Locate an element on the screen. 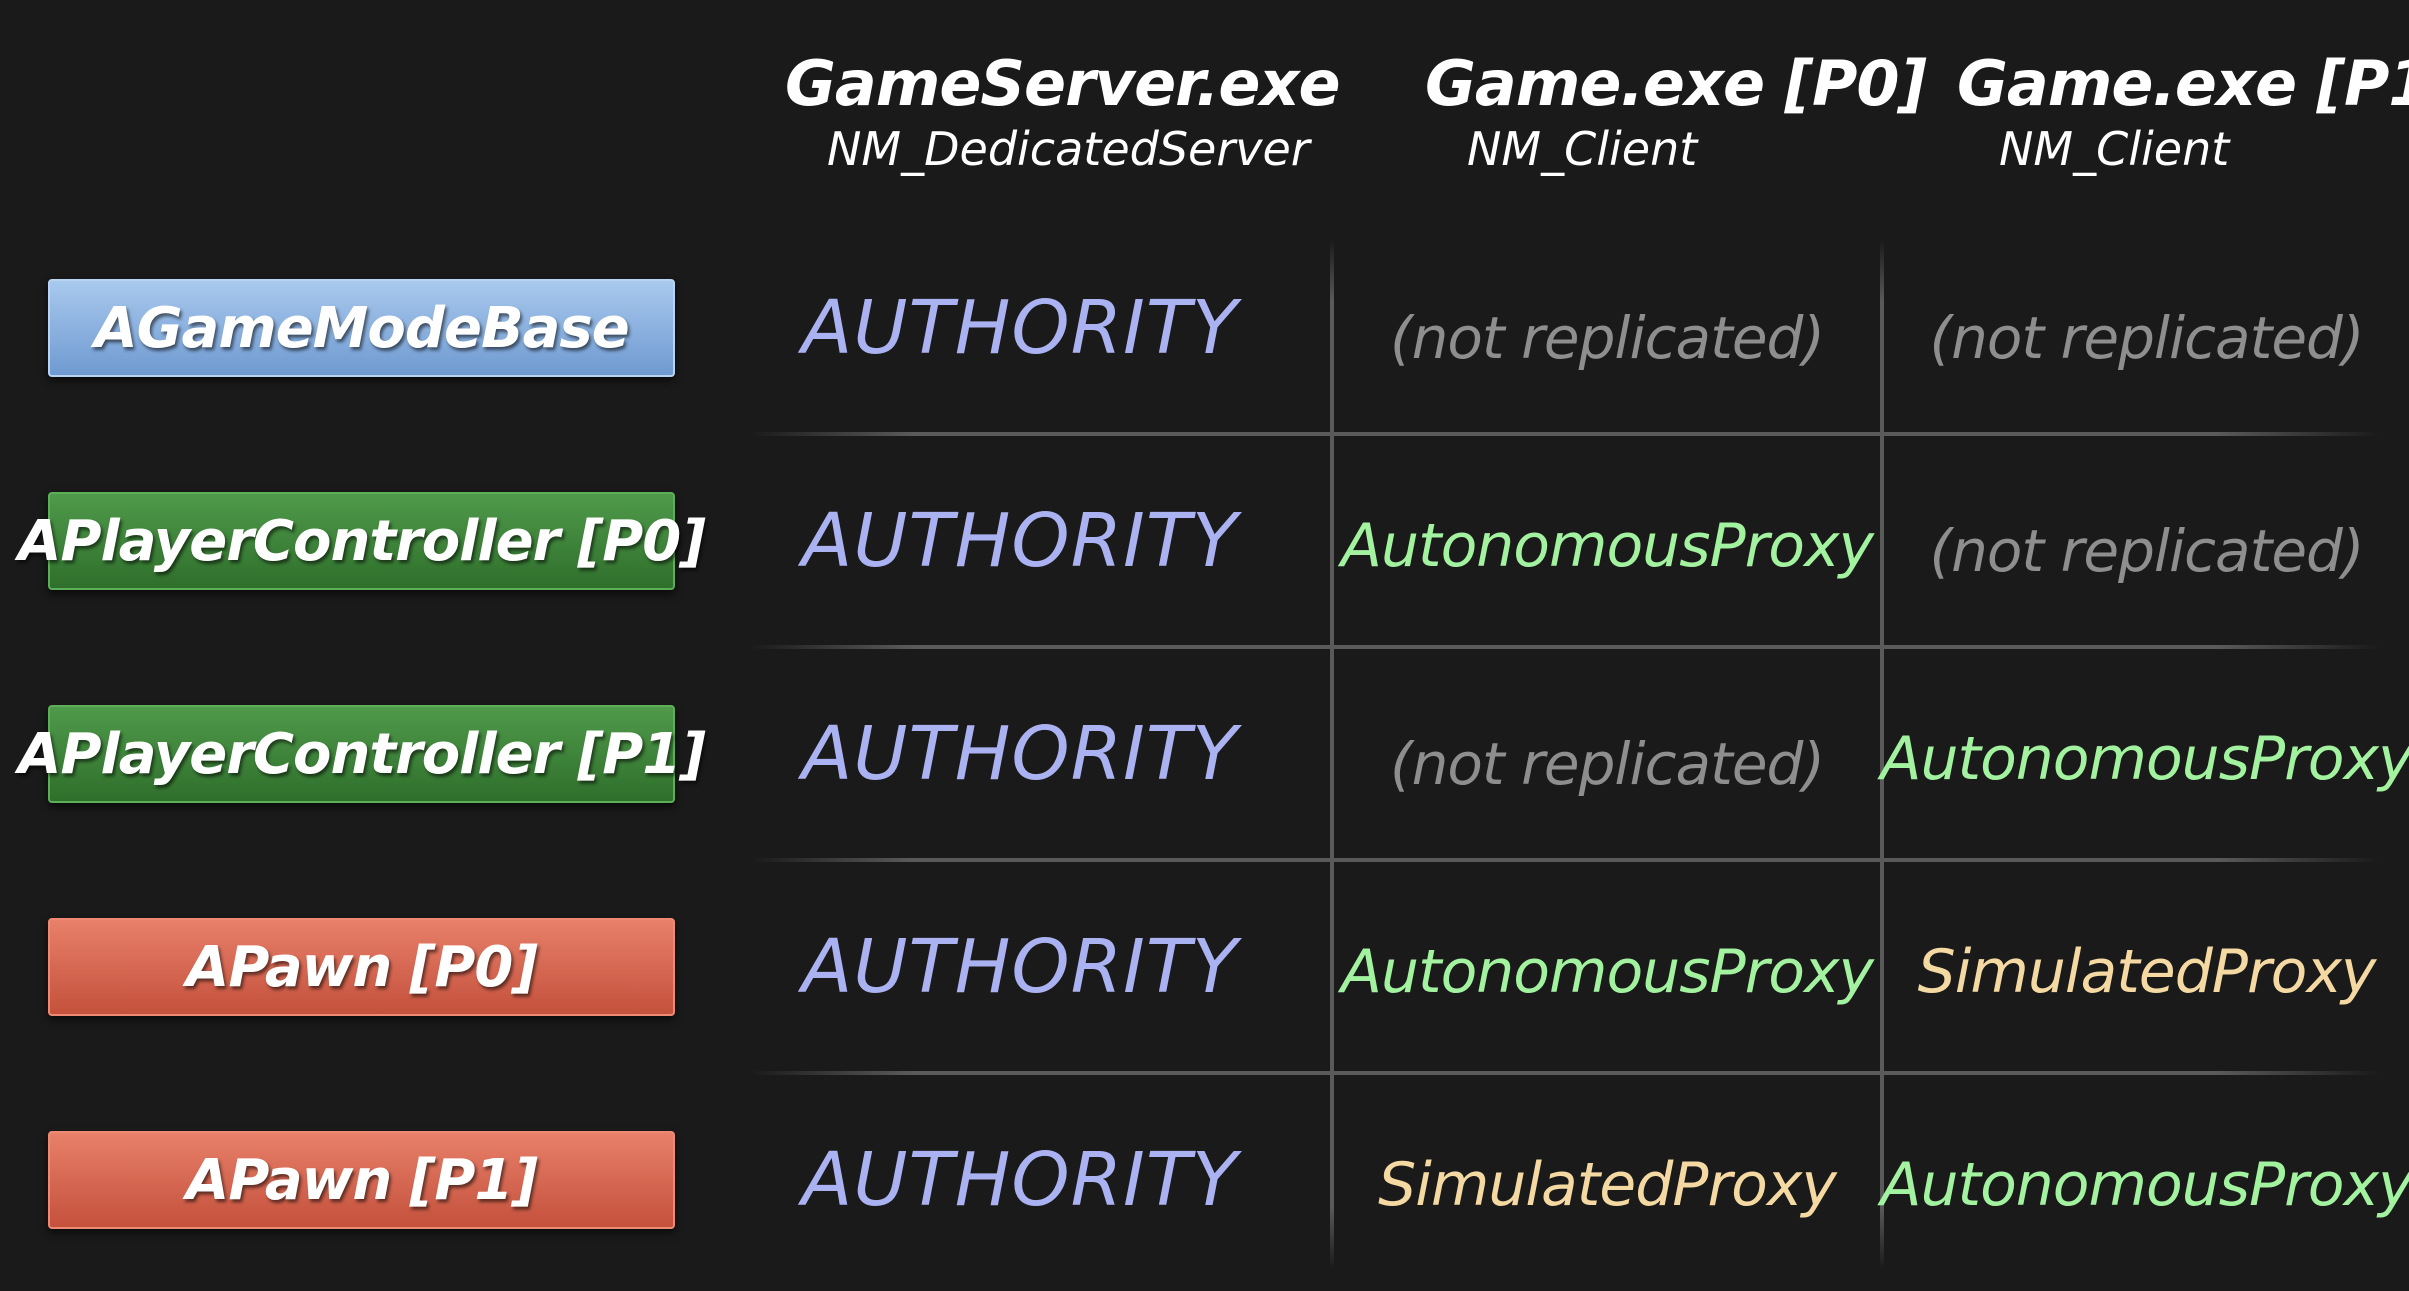 The height and width of the screenshot is (1291, 2409). column-header-gameserver: GameServer.exe NM_DedicatedServer is located at coordinates (1063, 112).